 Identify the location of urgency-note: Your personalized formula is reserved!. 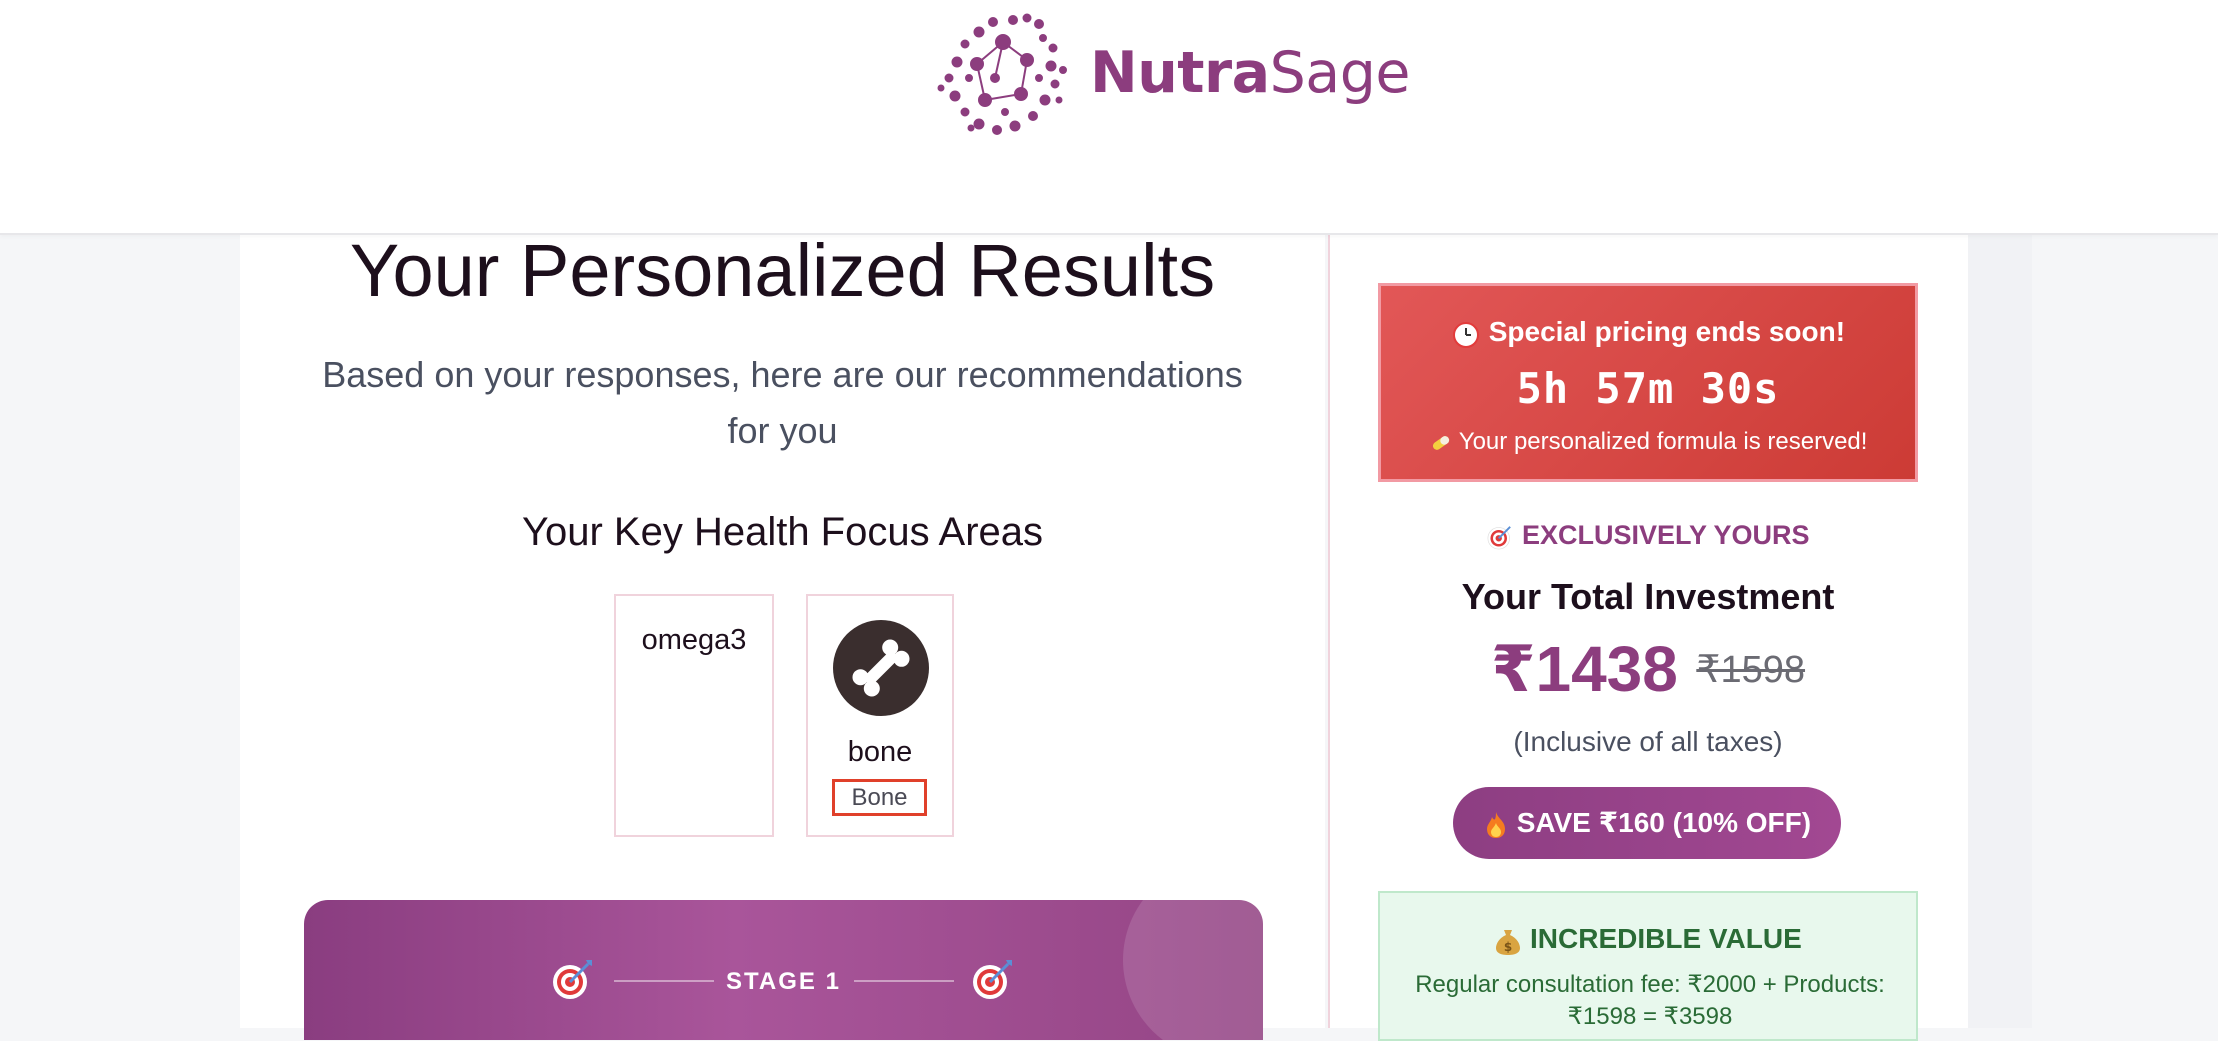
(1663, 441).